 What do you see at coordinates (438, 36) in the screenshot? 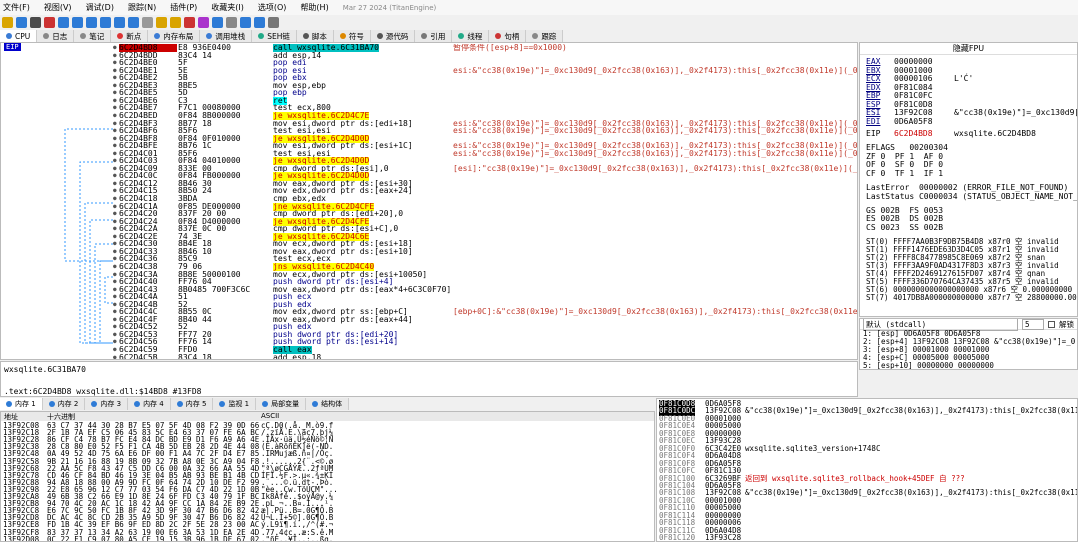
I see `tab-label: 引用` at bounding box center [438, 36].